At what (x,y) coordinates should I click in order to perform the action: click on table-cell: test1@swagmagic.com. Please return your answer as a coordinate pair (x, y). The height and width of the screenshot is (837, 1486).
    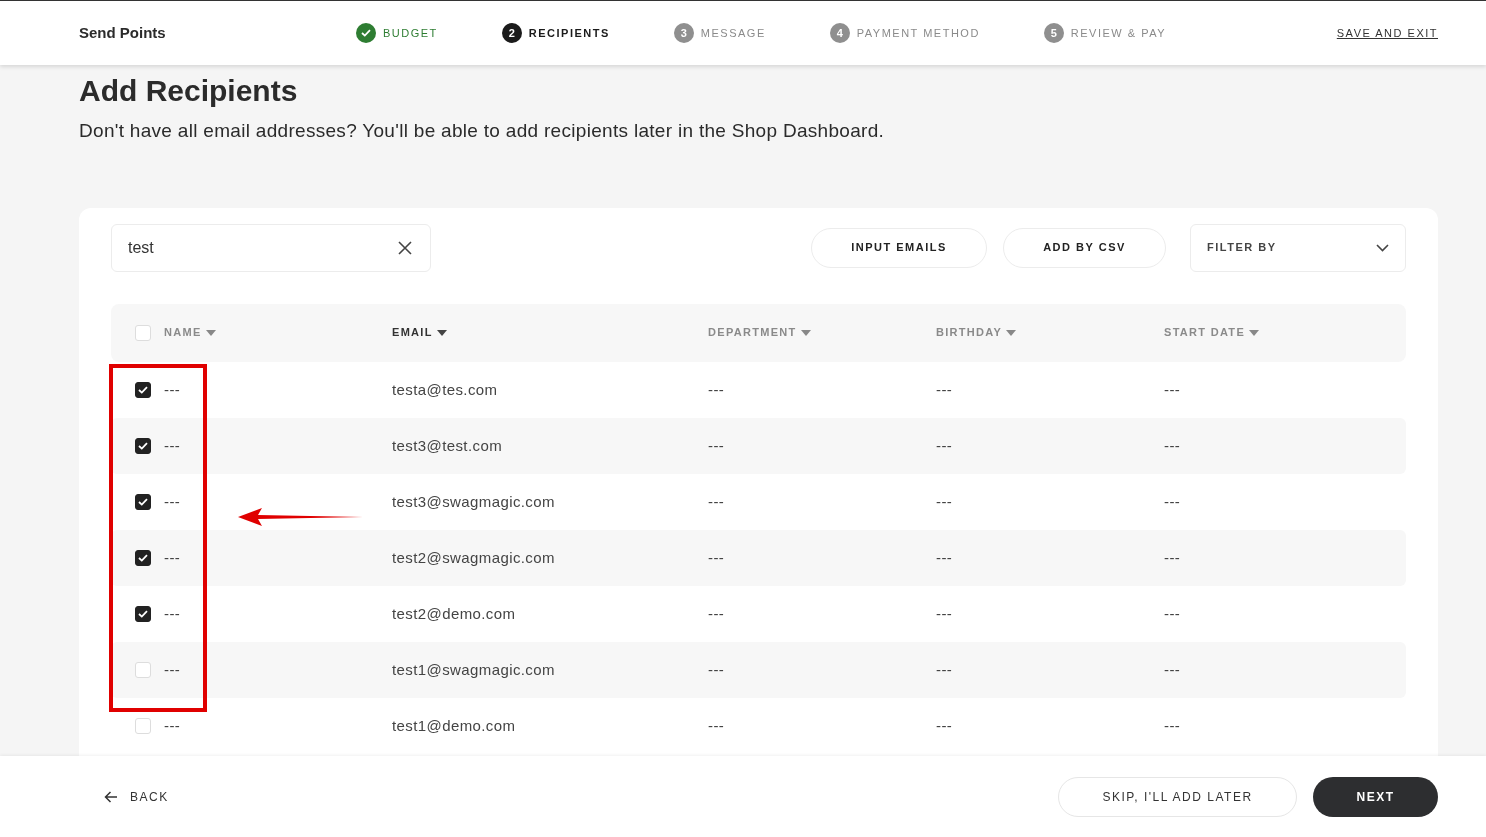
    Looking at the image, I should click on (473, 669).